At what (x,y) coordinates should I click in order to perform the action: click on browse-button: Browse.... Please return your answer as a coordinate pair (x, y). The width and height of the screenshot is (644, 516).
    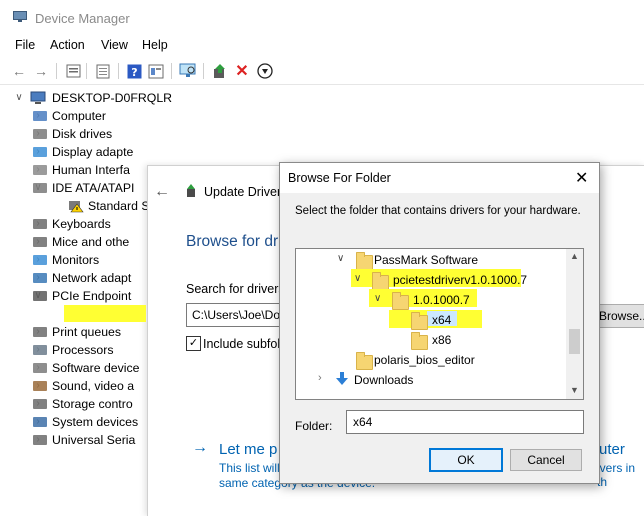
    Looking at the image, I should click on (621, 316).